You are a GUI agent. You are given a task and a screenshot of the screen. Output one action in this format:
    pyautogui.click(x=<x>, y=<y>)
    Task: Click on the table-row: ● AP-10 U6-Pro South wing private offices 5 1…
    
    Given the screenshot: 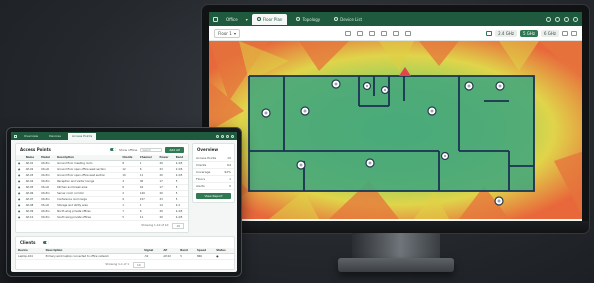 What is the action you would take?
    pyautogui.click(x=102, y=217)
    